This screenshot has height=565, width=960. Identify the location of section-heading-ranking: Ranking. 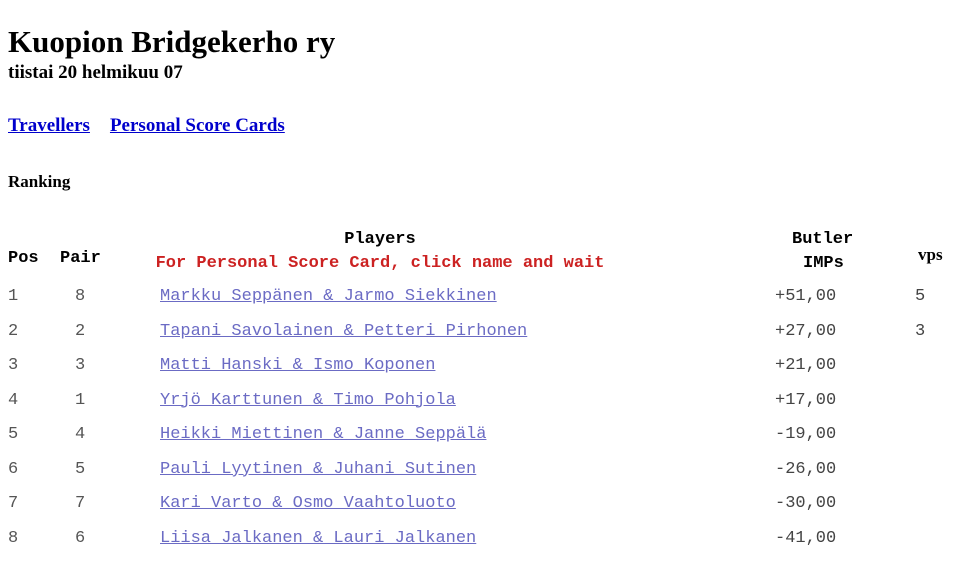
(39, 181).